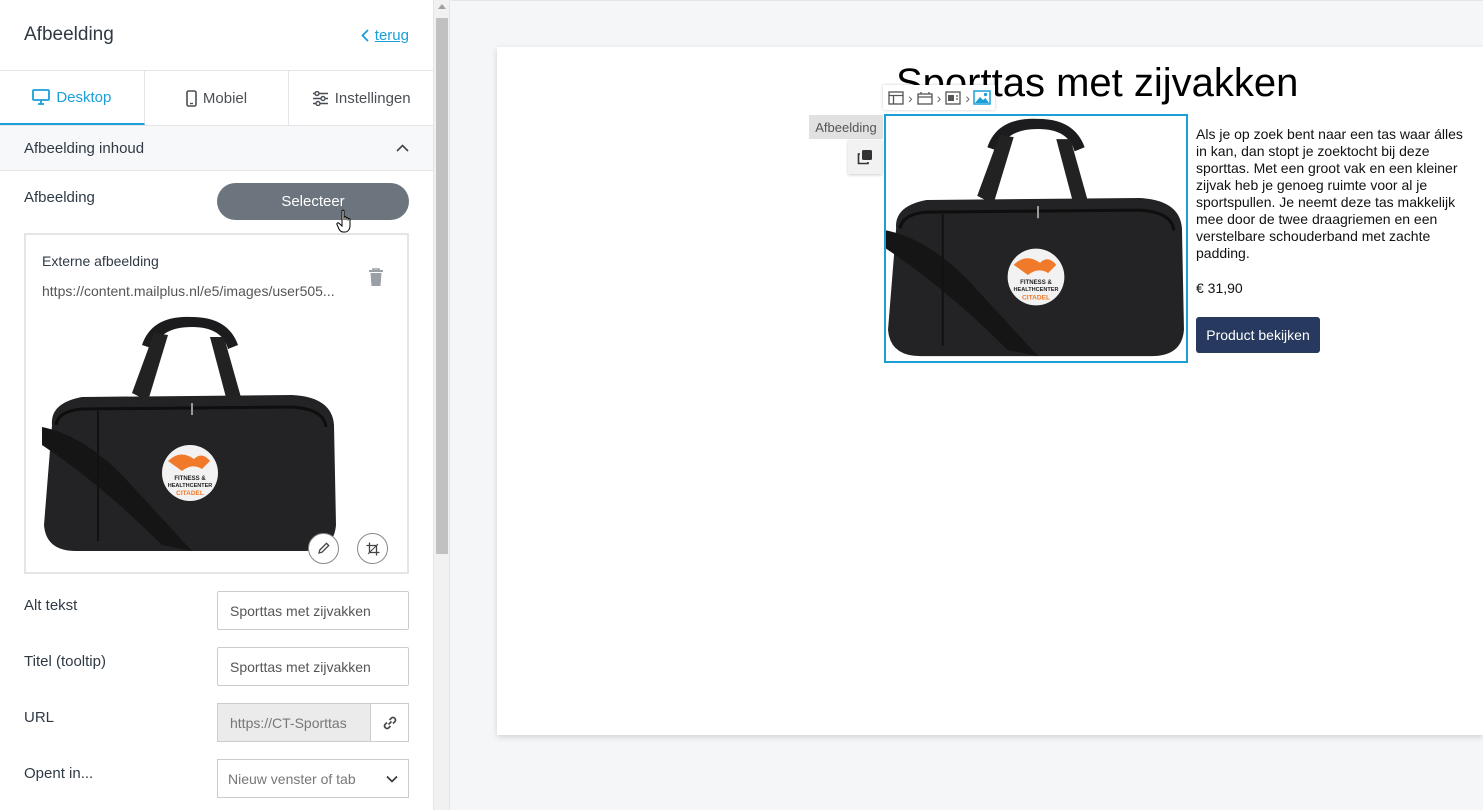  I want to click on link-icon, so click(389, 722).